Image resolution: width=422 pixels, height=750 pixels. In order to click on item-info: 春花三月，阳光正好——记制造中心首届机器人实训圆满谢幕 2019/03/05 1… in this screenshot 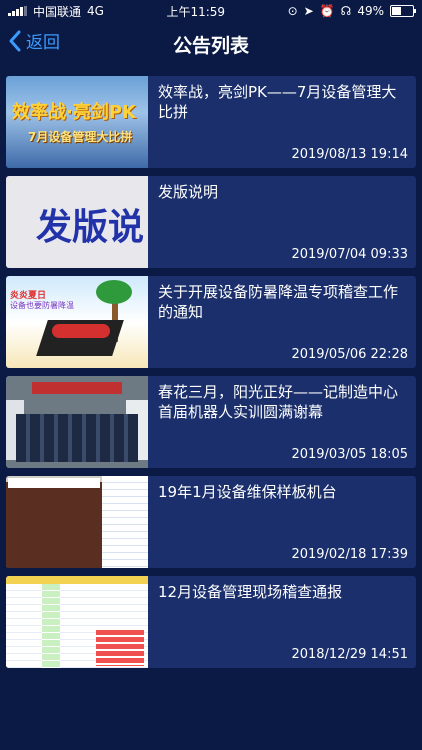, I will do `click(282, 422)`.